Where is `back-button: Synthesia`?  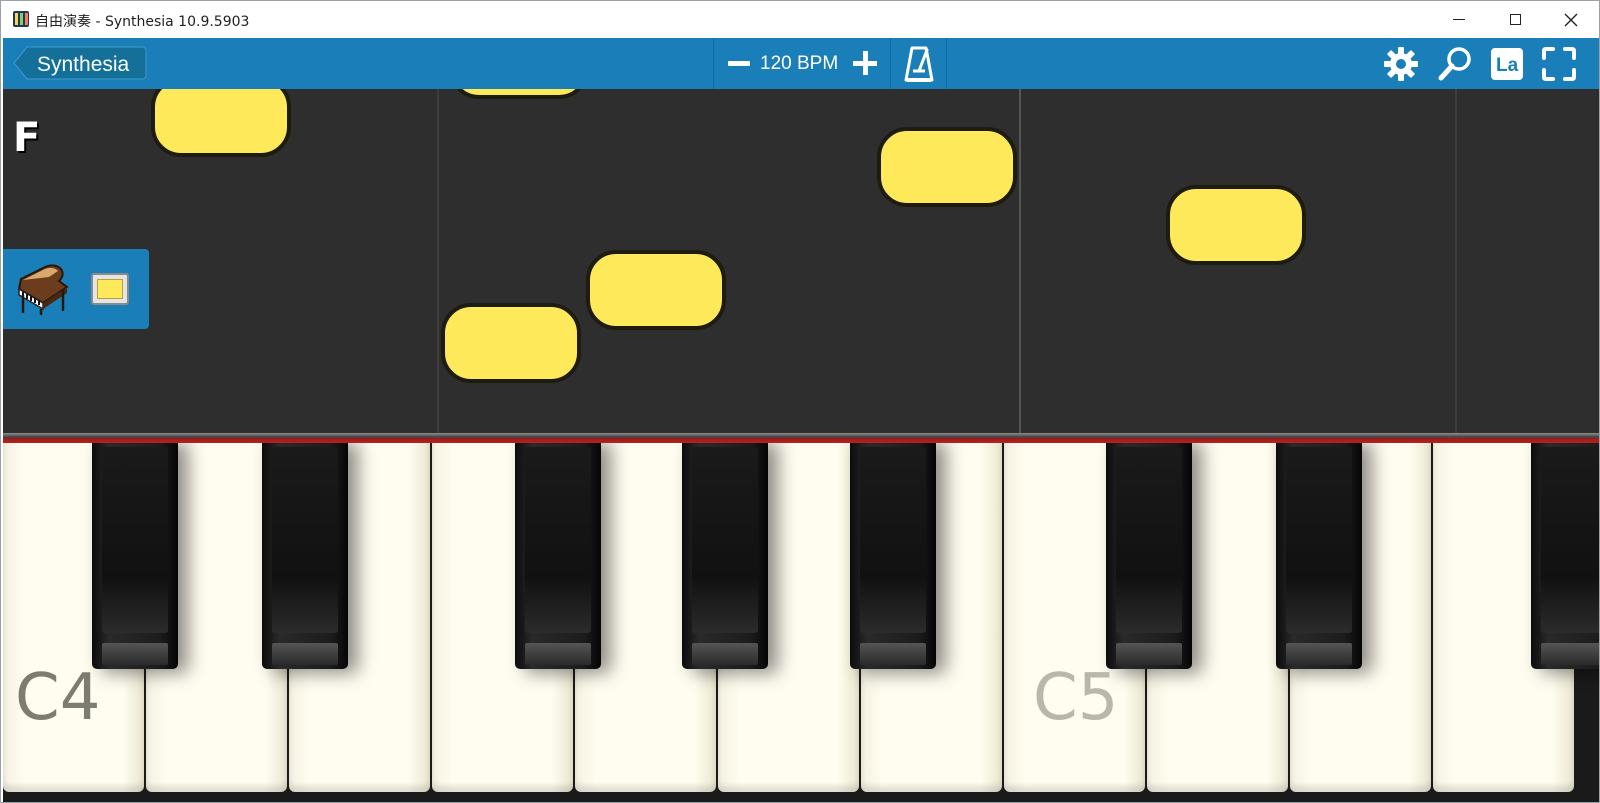 back-button: Synthesia is located at coordinates (80, 63).